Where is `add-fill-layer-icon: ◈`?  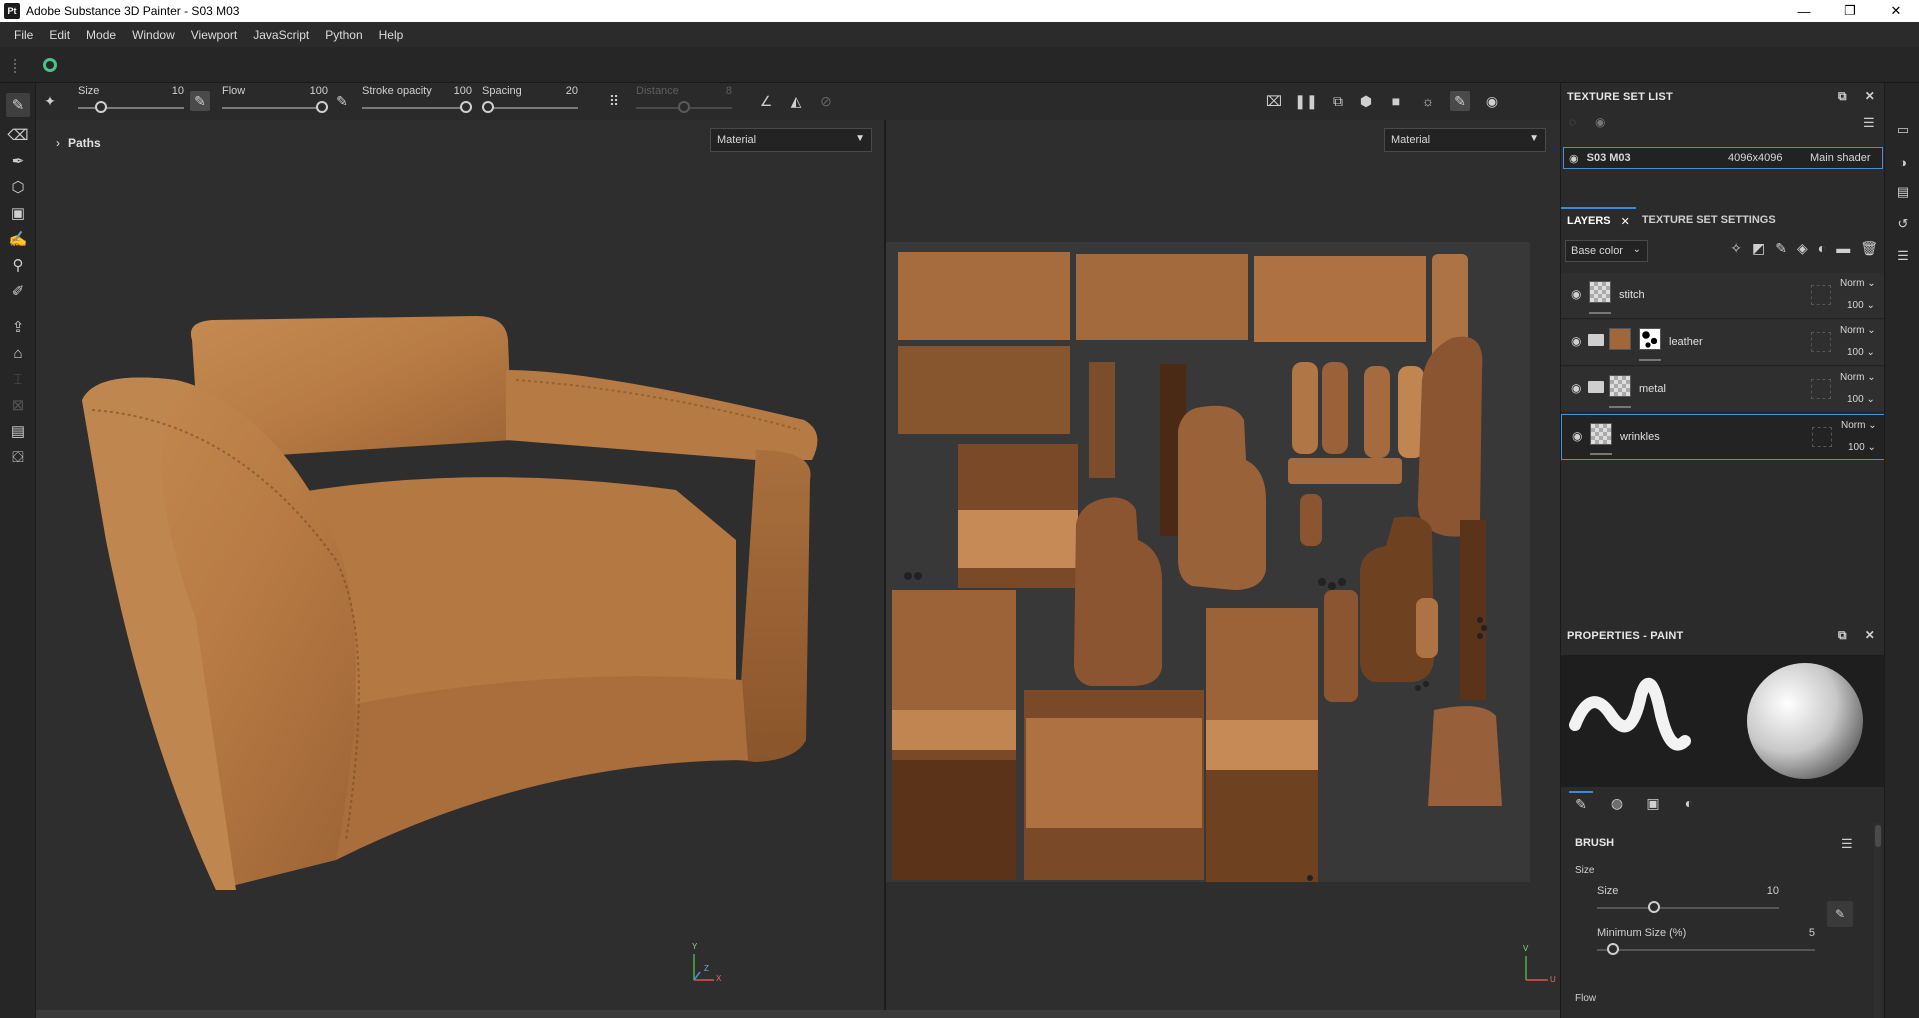 add-fill-layer-icon: ◈ is located at coordinates (1802, 248).